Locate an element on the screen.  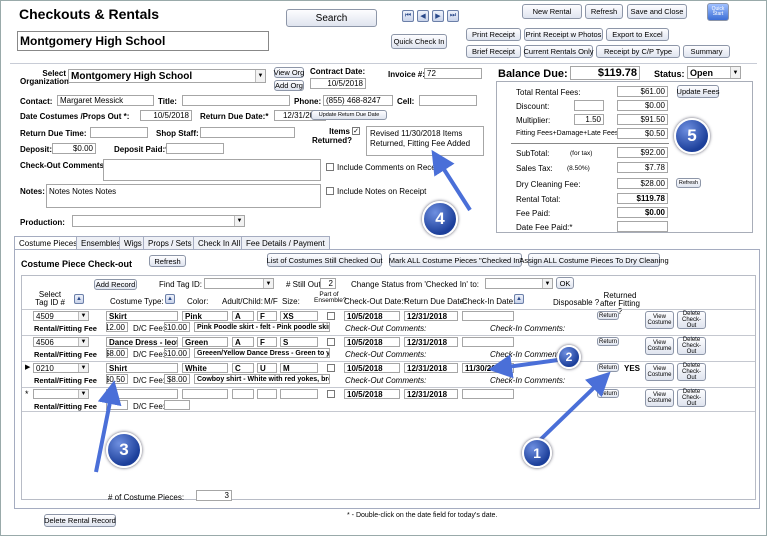
callout-badge-3: 3 is located at coordinates (124, 450).